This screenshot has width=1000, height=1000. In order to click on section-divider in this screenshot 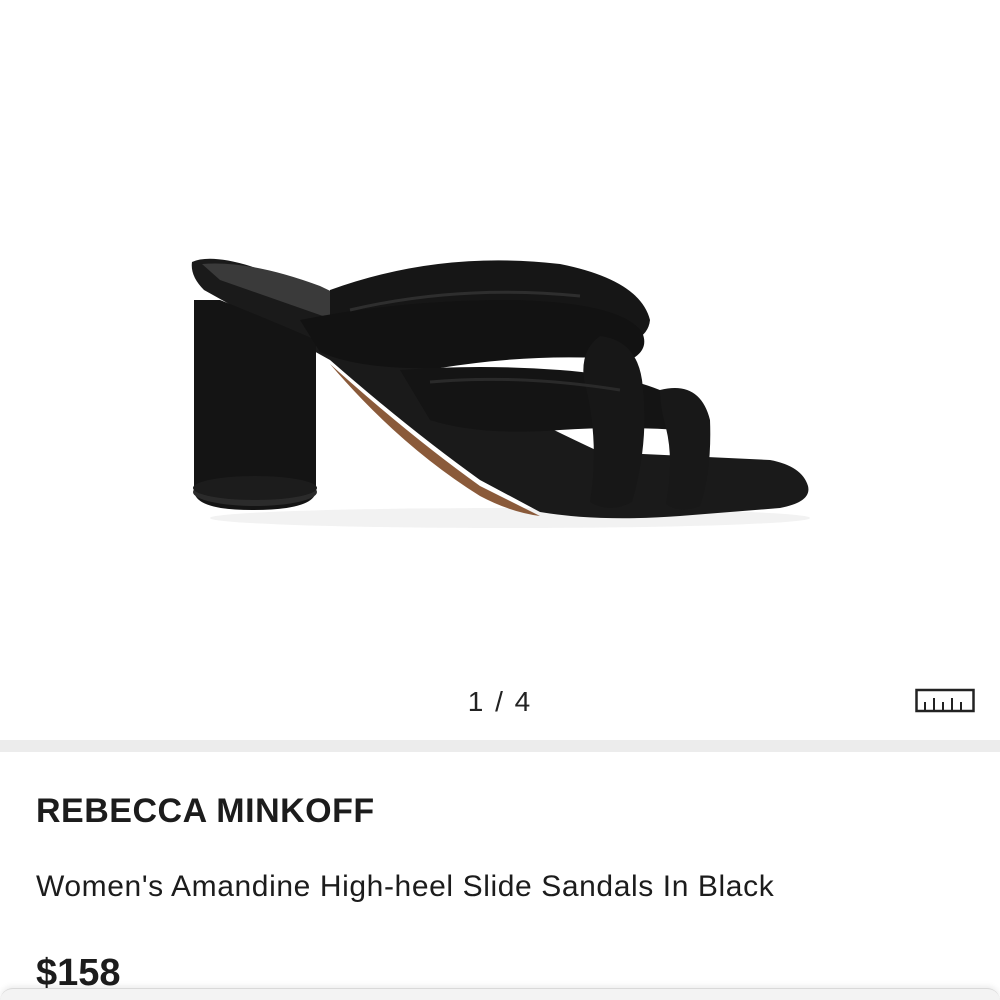, I will do `click(500, 746)`.